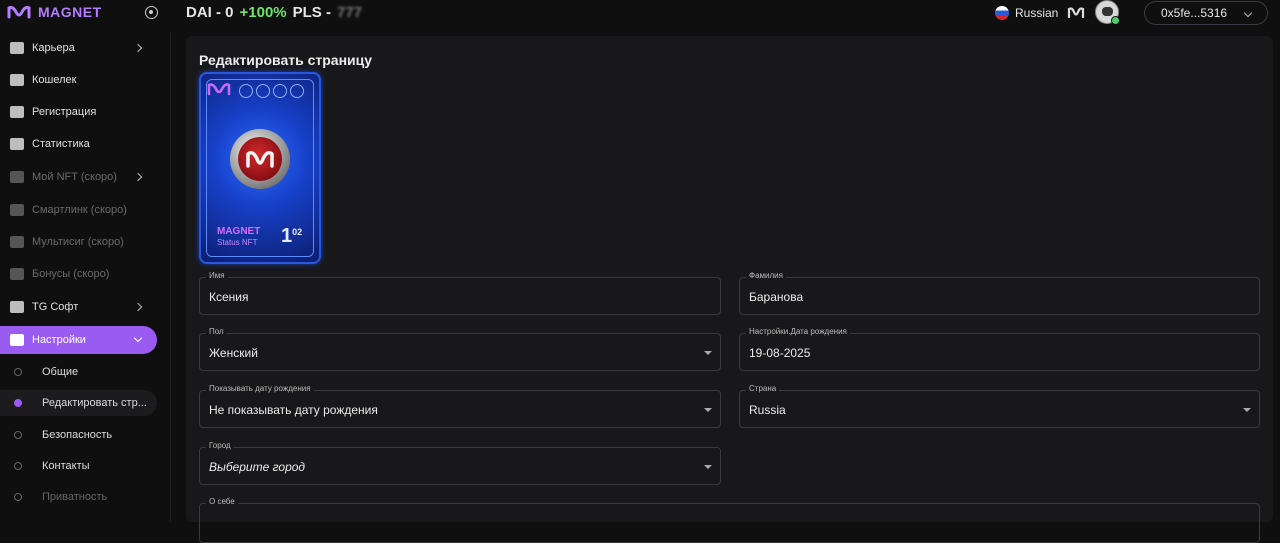  What do you see at coordinates (151, 12) in the screenshot?
I see `target-icon` at bounding box center [151, 12].